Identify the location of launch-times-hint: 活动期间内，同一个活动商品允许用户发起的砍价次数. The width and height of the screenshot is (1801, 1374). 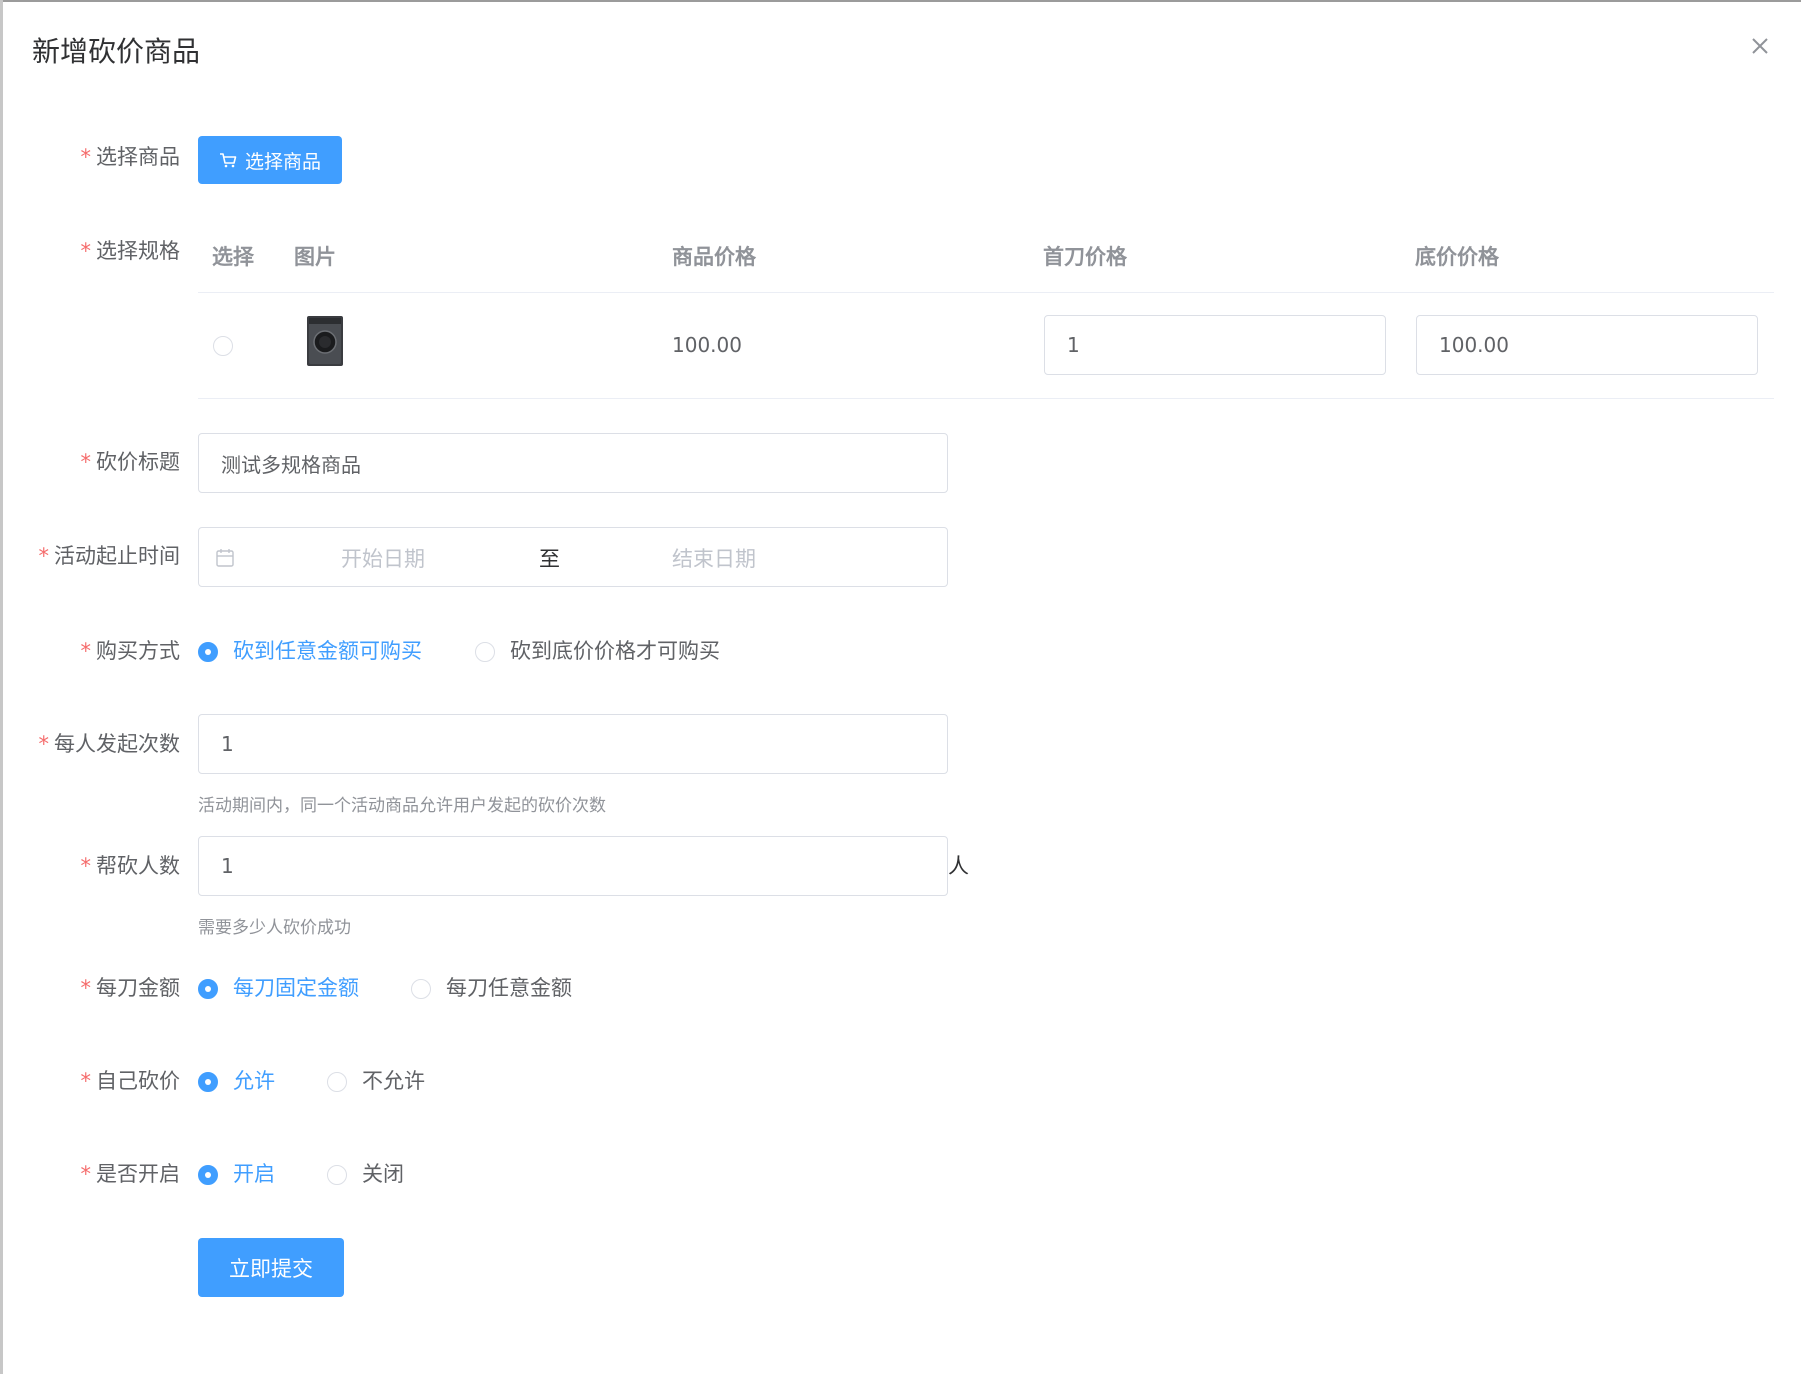
(402, 806).